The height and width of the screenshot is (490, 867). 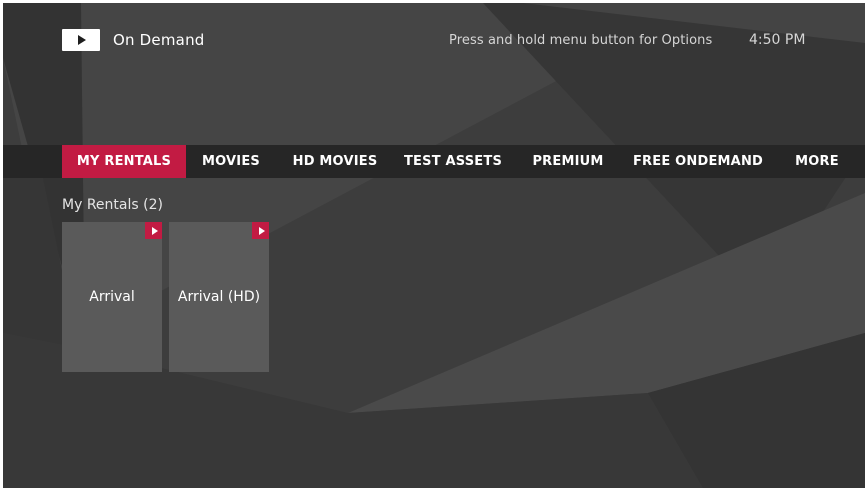 I want to click on rental-title: Arrival, so click(x=112, y=297).